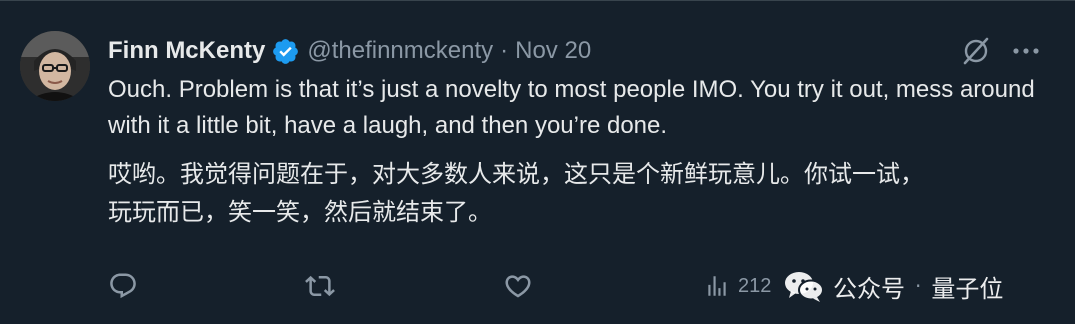  Describe the element at coordinates (553, 51) in the screenshot. I see `tweet-date: Nov 20` at that location.